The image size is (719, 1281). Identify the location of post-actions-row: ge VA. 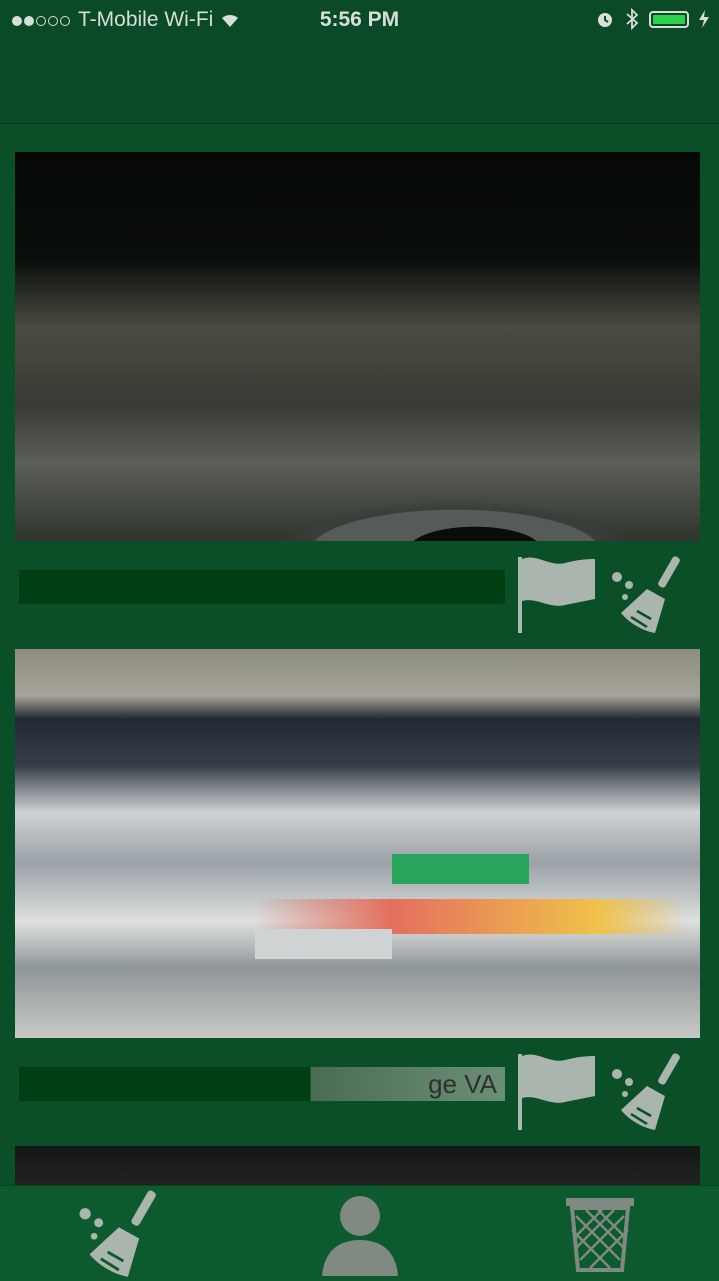
(357, 1092).